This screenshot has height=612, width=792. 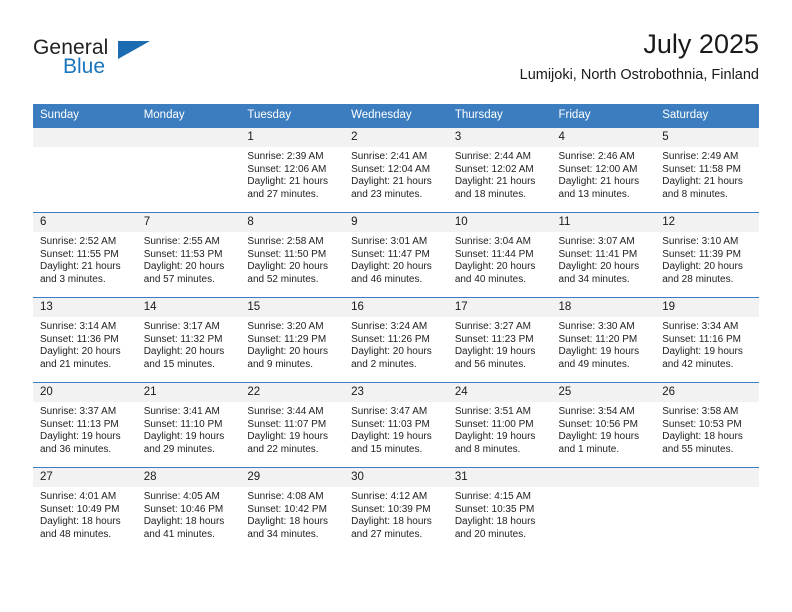 I want to click on week-date-row: 13 14 15 16 17 18 19, so click(x=396, y=307).